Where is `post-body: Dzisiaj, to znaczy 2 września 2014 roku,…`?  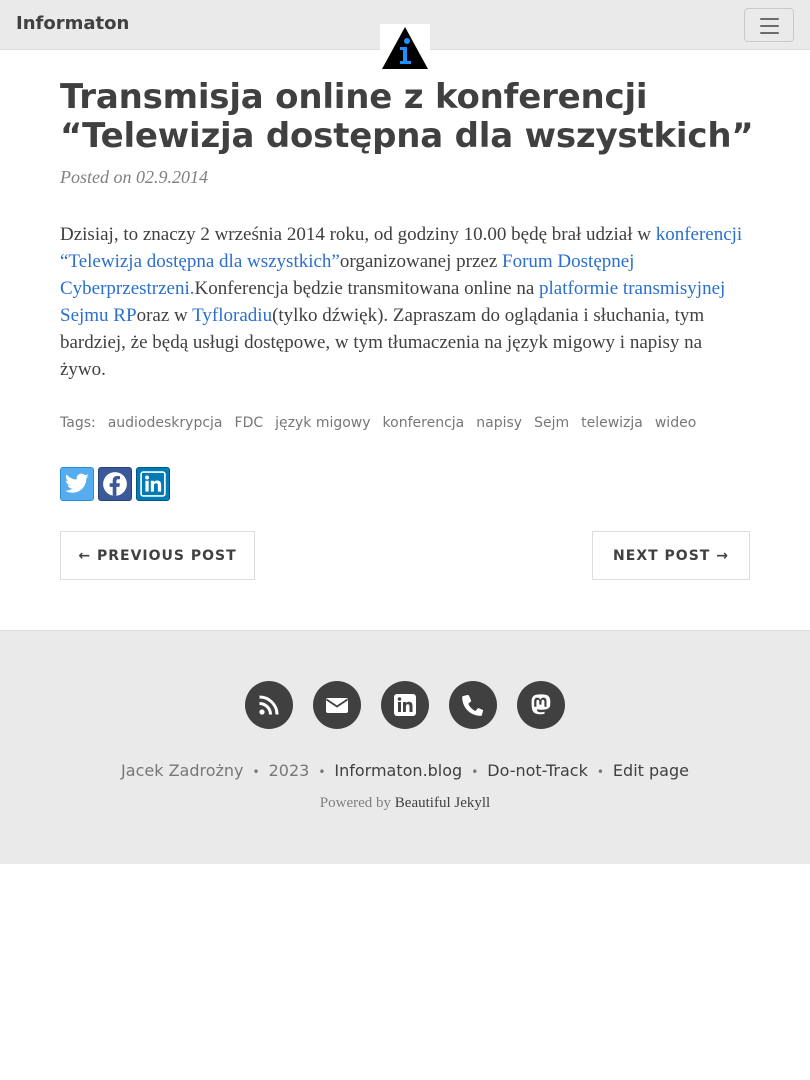
post-body: Dzisiaj, to znaczy 2 września 2014 roku,… is located at coordinates (405, 302).